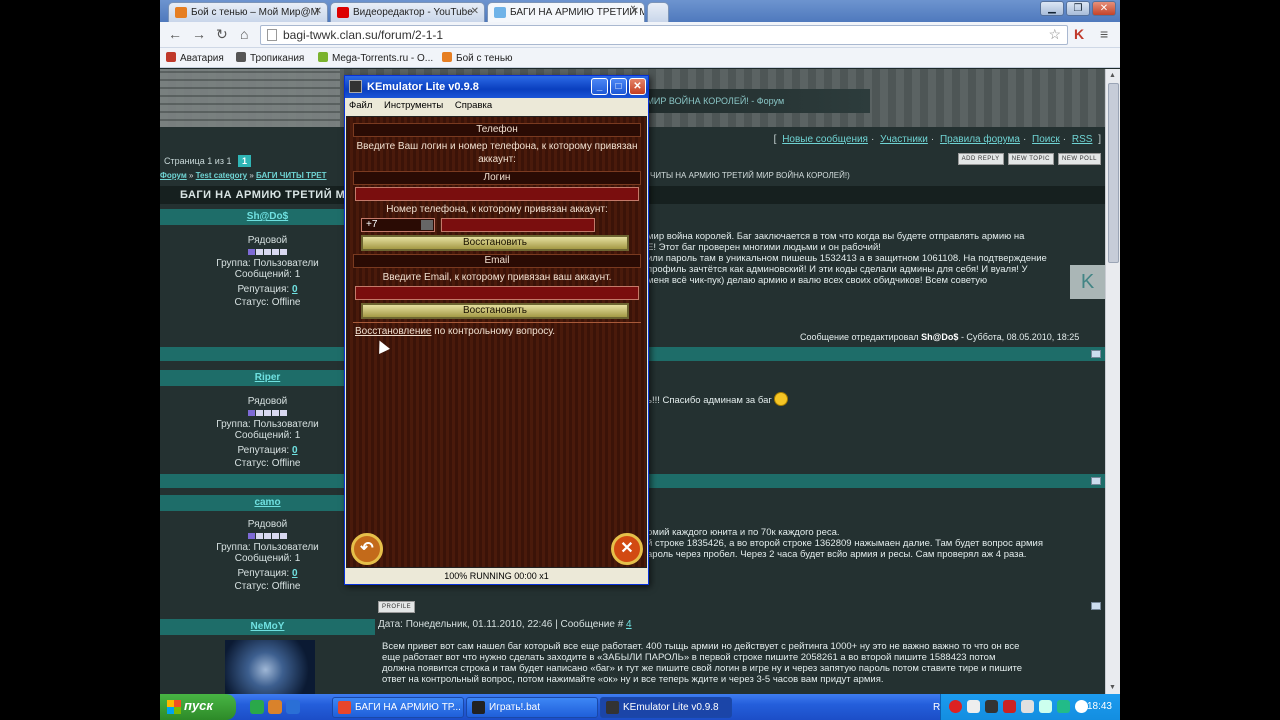  What do you see at coordinates (781, 399) in the screenshot?
I see `smiley-icon` at bounding box center [781, 399].